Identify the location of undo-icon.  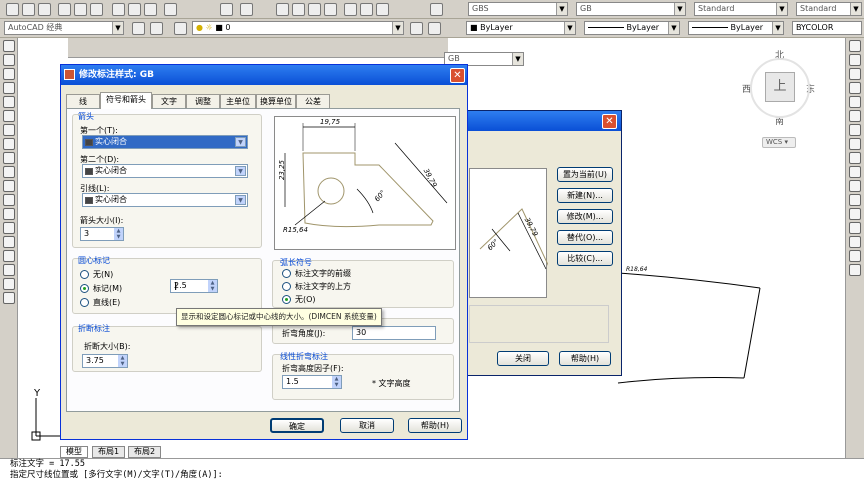
(226, 9).